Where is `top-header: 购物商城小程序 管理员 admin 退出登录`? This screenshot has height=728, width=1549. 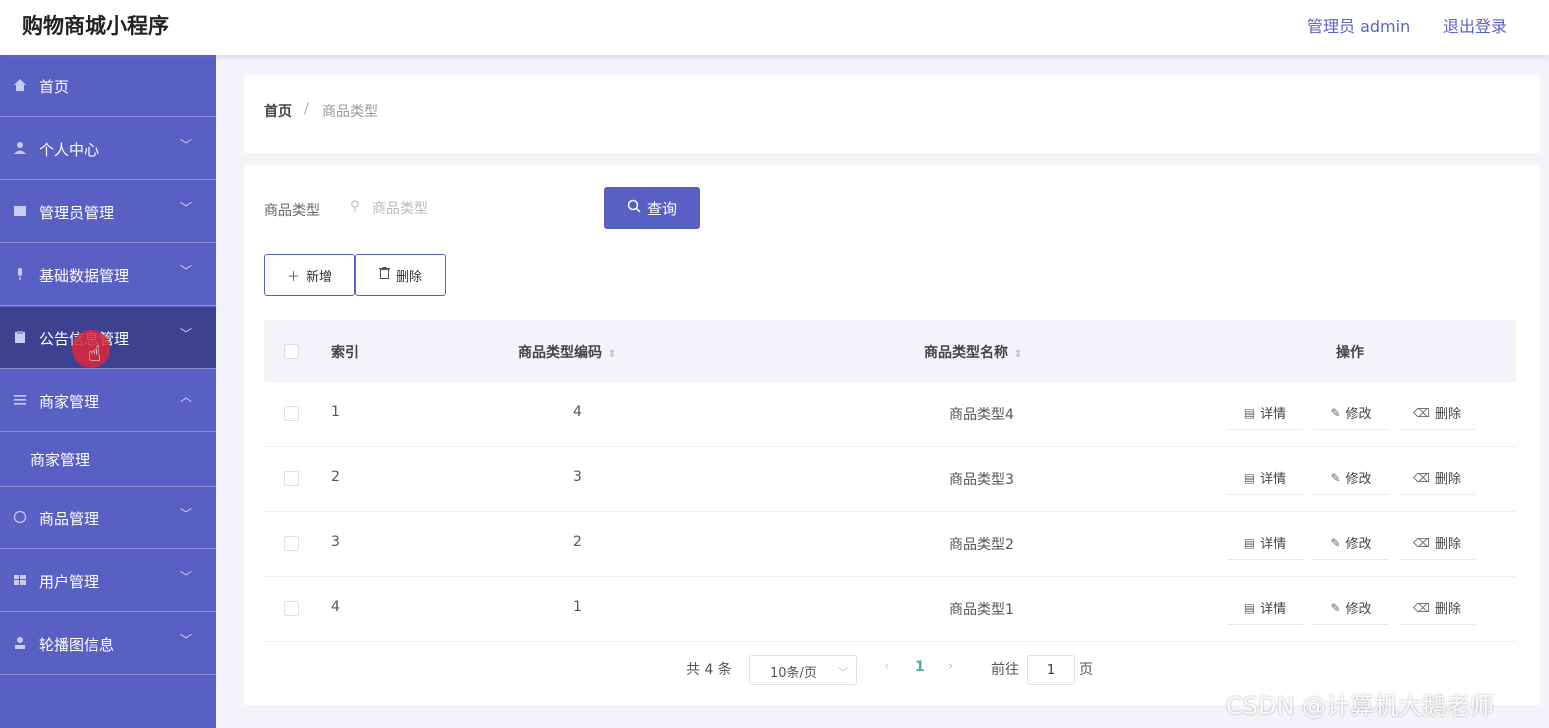 top-header: 购物商城小程序 管理员 admin 退出登录 is located at coordinates (774, 27).